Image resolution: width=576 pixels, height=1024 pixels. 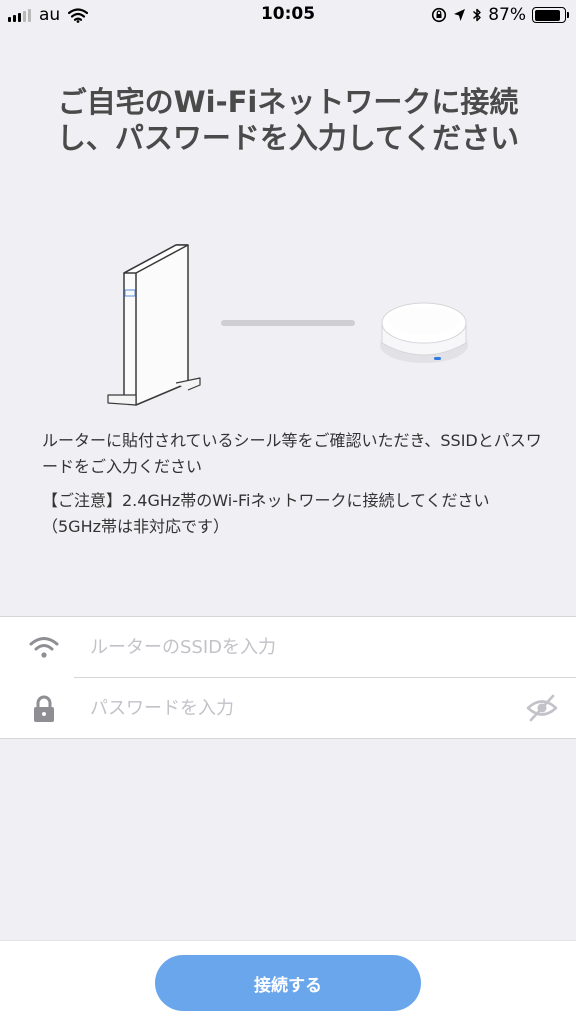 I want to click on battery-icon, so click(x=550, y=15).